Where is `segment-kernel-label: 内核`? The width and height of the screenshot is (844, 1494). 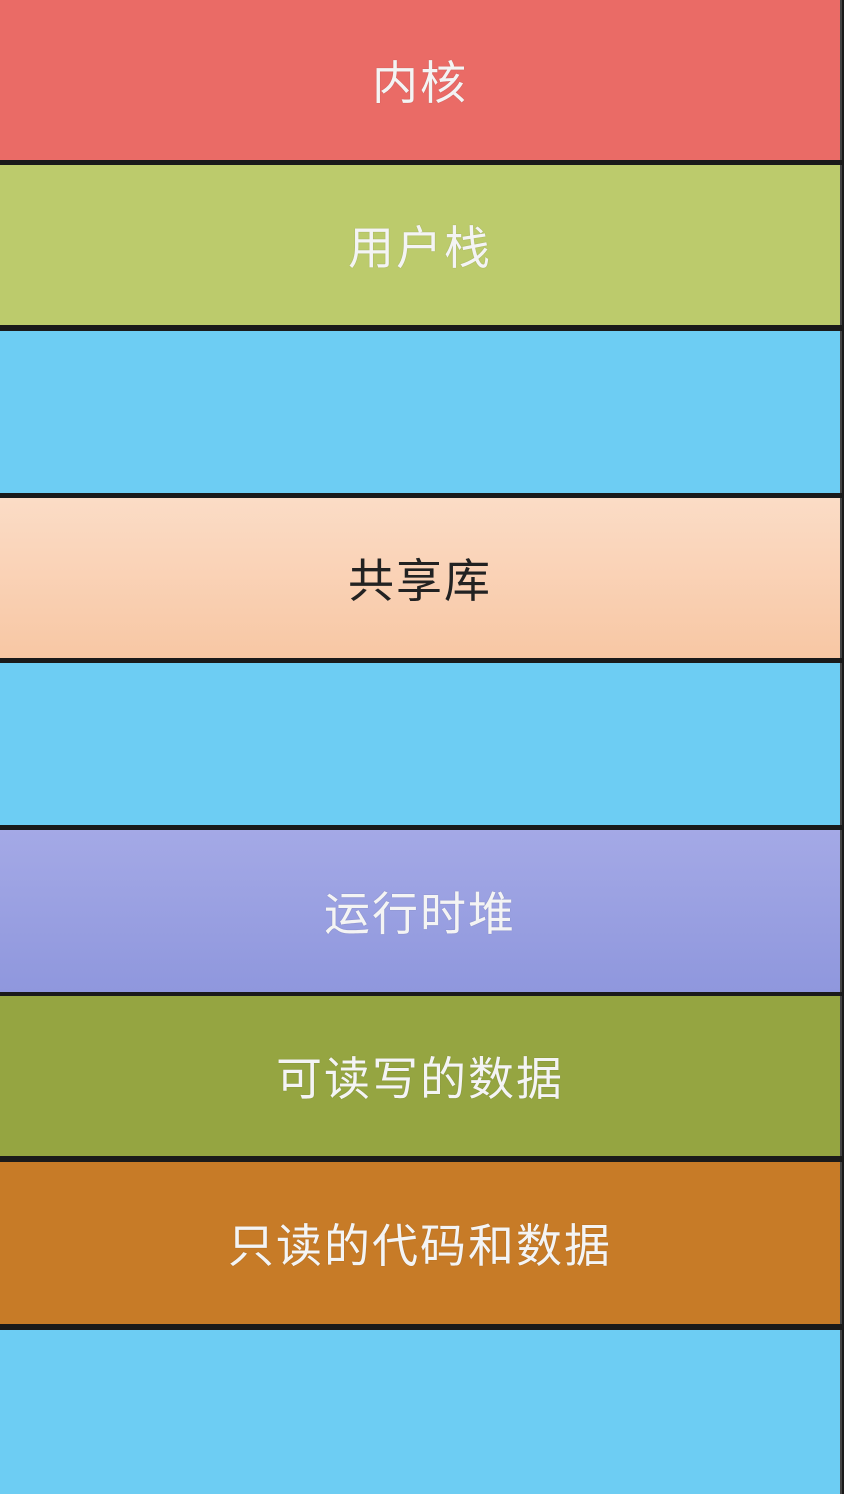
segment-kernel-label: 内核 is located at coordinates (420, 83).